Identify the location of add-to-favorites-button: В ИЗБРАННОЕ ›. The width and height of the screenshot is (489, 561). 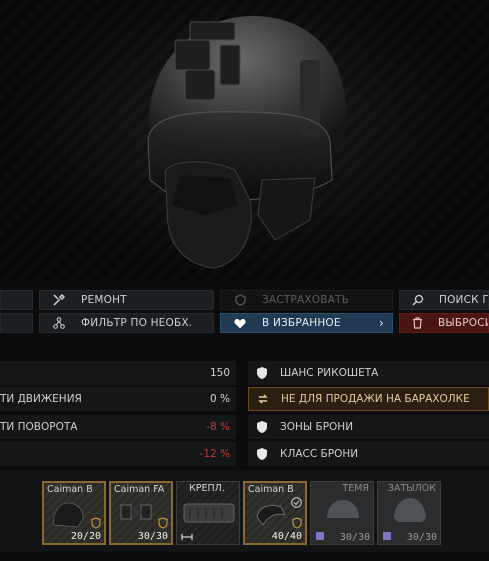
(306, 323).